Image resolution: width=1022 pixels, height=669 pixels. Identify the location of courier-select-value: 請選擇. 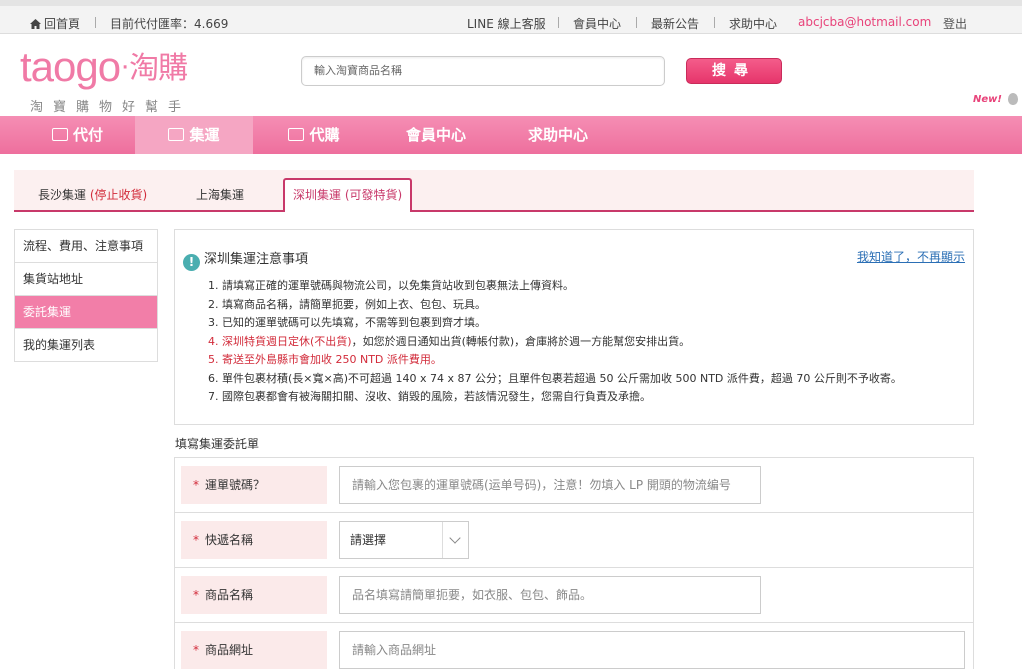
(368, 540).